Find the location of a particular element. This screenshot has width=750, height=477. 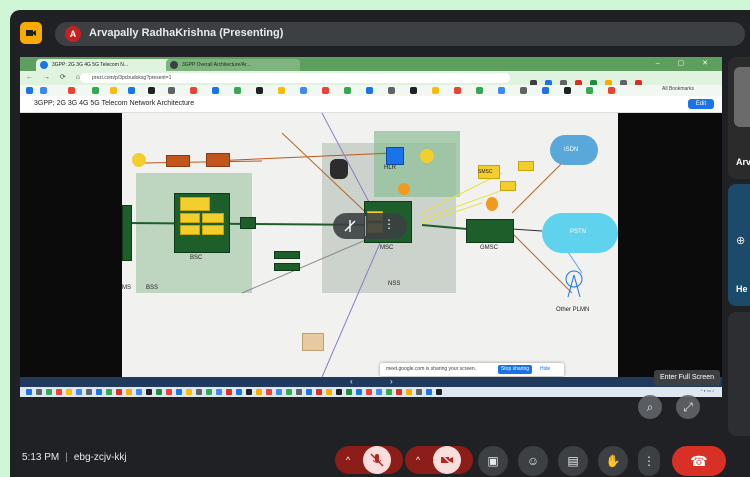

next-slide-icon: › is located at coordinates (391, 381).